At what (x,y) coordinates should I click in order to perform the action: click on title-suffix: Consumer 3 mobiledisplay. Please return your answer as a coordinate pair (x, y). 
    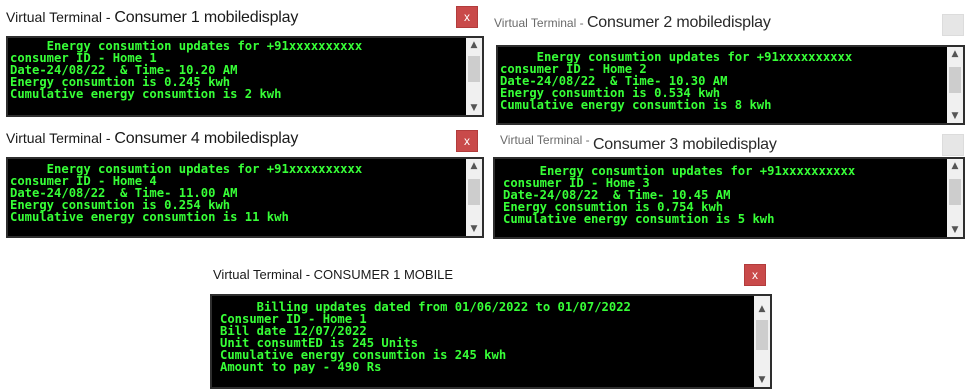
    Looking at the image, I should click on (684, 144).